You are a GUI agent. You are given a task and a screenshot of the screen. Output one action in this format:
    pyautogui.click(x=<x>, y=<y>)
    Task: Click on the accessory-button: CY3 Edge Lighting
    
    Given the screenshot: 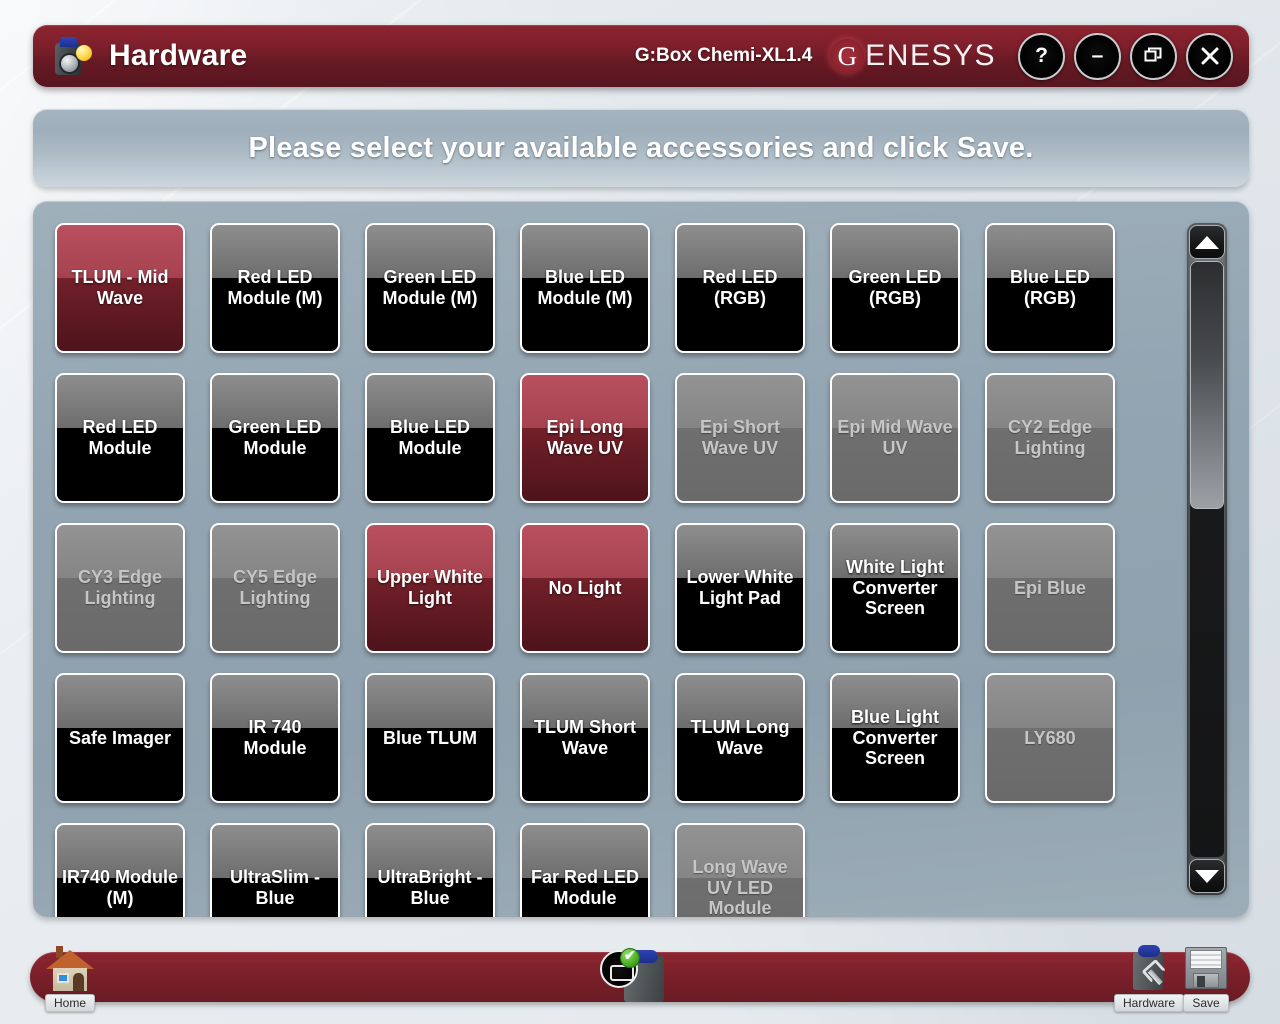 What is the action you would take?
    pyautogui.click(x=120, y=588)
    